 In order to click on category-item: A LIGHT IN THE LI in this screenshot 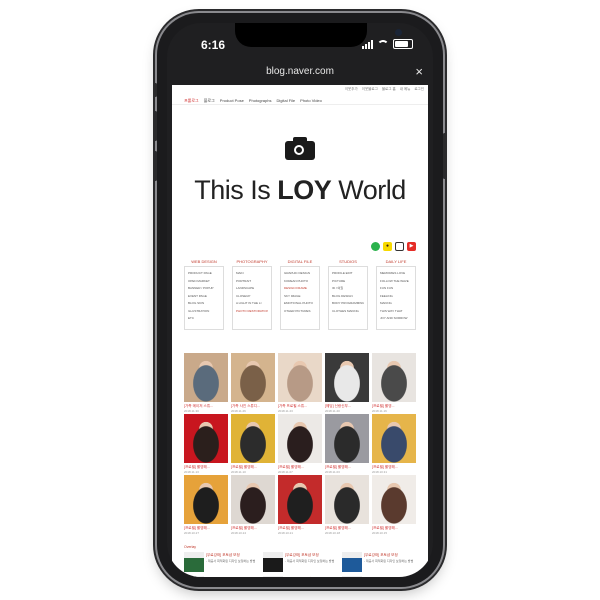, I will do `click(252, 304)`.